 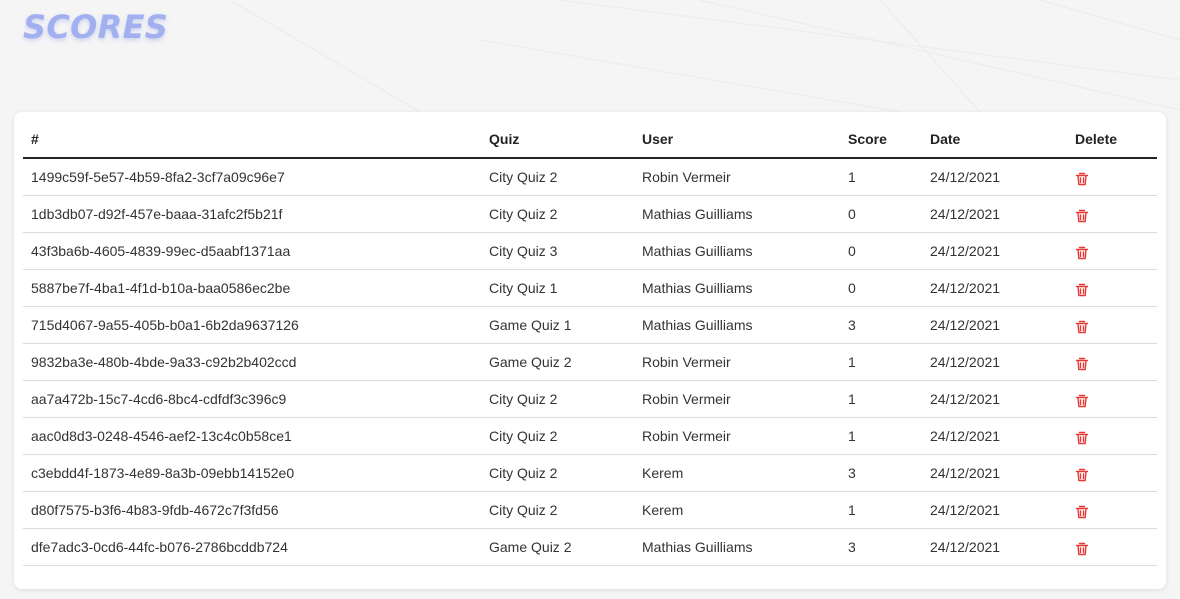 I want to click on column-header-quiz: Quiz, so click(x=557, y=139).